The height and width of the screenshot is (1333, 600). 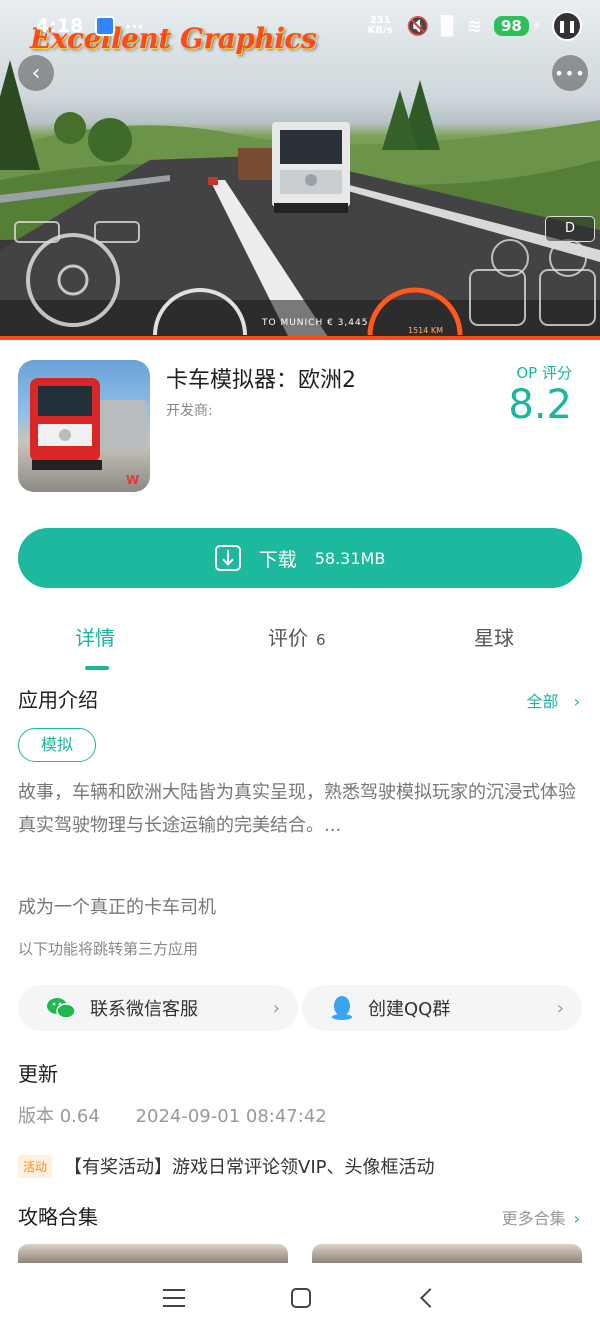 I want to click on download-size: 58.31MB, so click(x=350, y=558).